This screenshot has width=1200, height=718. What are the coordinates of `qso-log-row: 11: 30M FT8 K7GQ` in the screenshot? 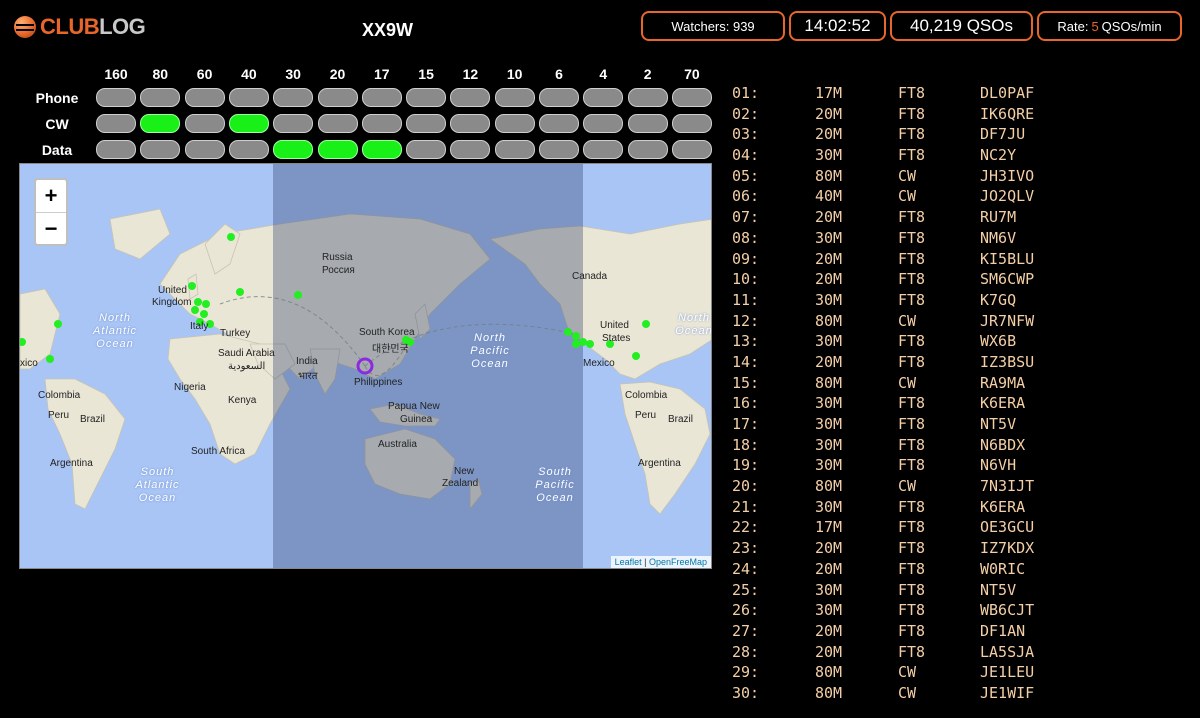 It's located at (892, 301).